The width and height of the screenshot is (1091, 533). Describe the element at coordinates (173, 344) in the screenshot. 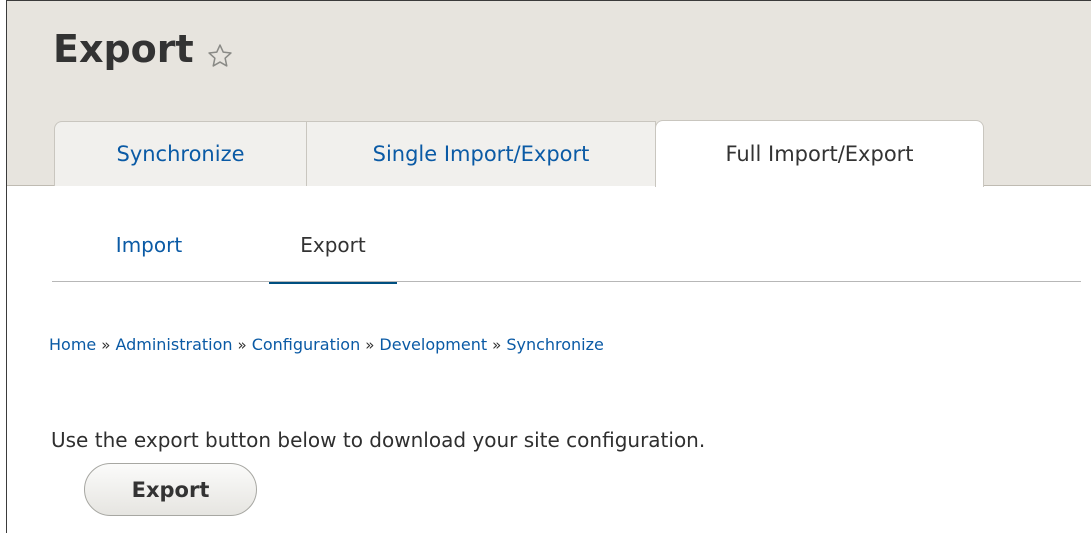

I see `breadcrumb-administration: Administration` at that location.